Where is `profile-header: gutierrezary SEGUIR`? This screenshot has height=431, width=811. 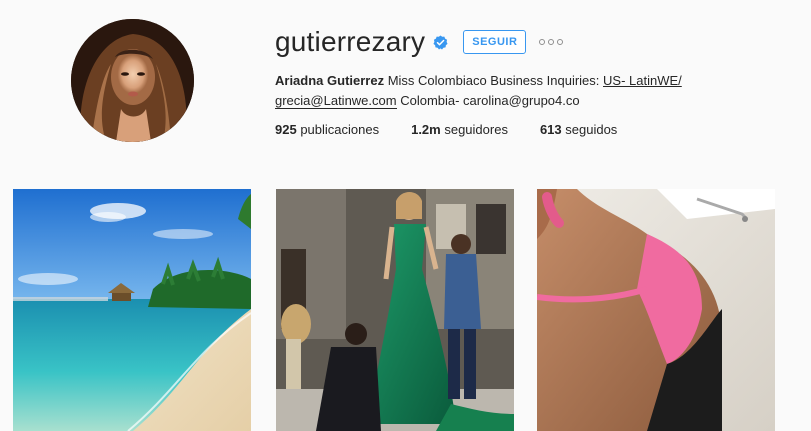
profile-header: gutierrezary SEGUIR is located at coordinates (419, 42).